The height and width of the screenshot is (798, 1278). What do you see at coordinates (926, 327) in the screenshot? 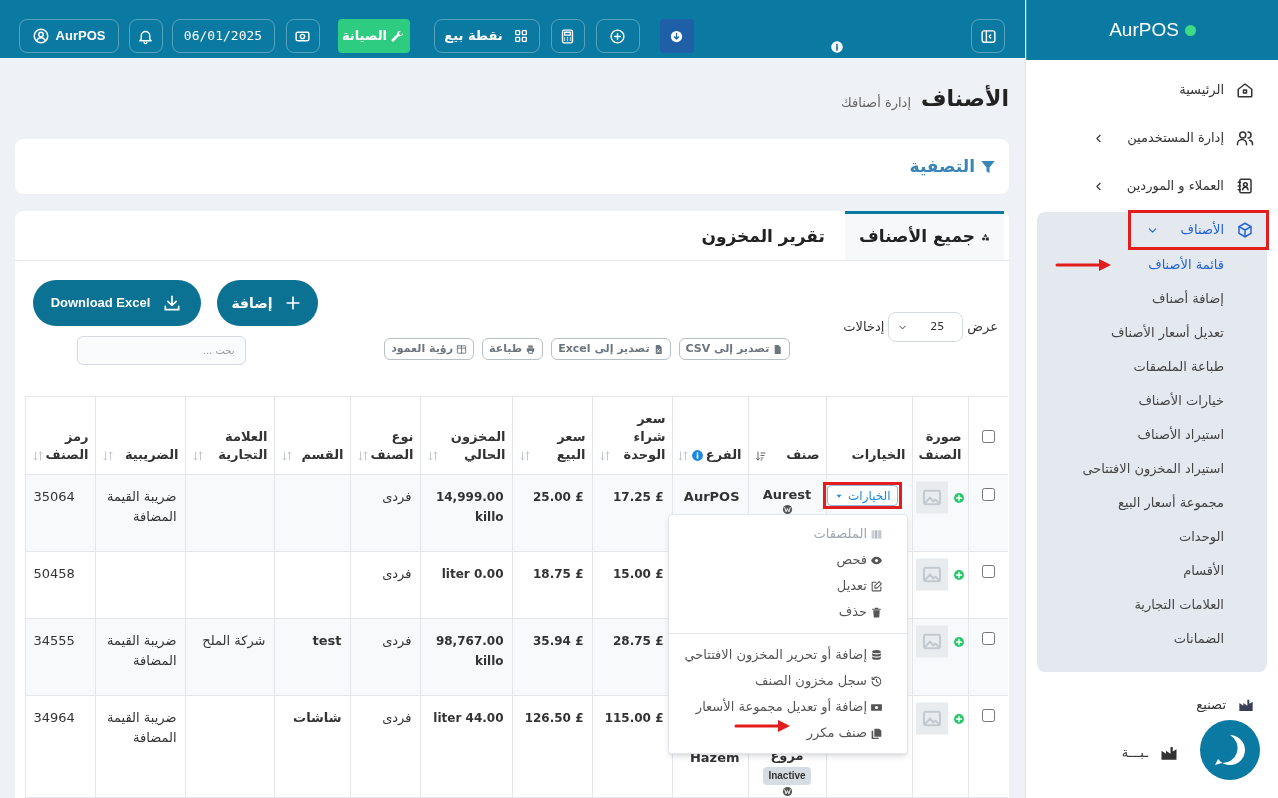
I see `entries-select: 25` at bounding box center [926, 327].